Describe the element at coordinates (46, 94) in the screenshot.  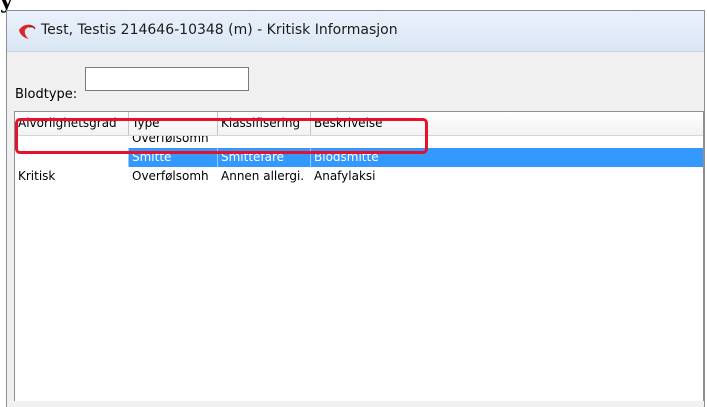
I see `blood-type-label: Blodtype:` at that location.